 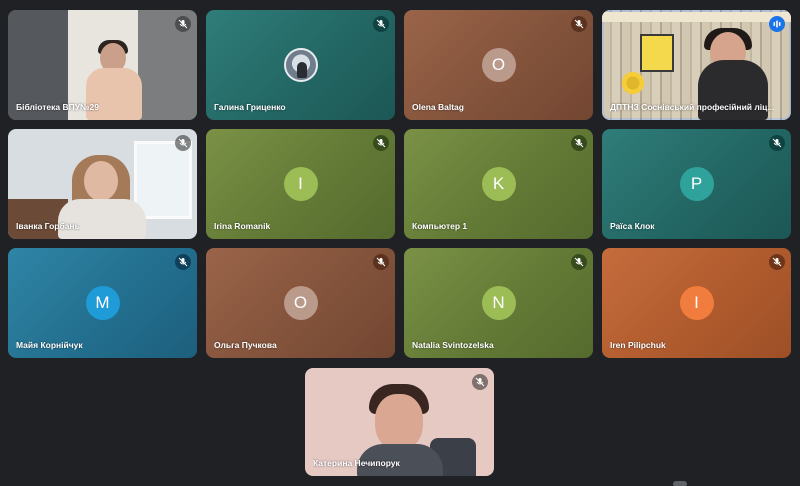 I want to click on participant-name: Natalia Svintozelska, so click(x=453, y=345).